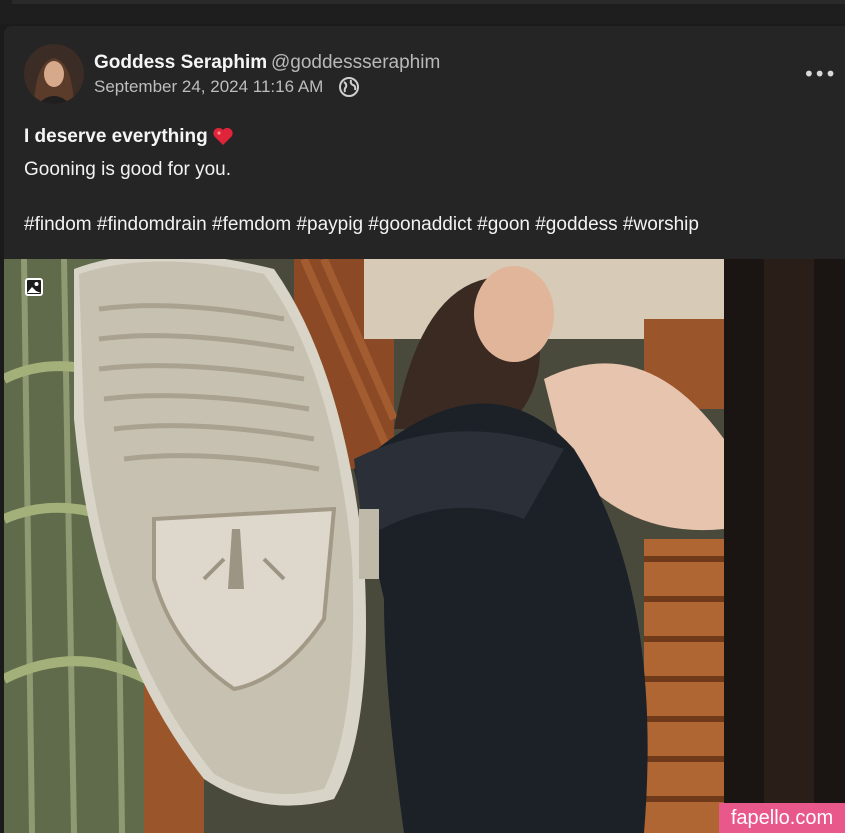  What do you see at coordinates (428, 2) in the screenshot?
I see `top-divider` at bounding box center [428, 2].